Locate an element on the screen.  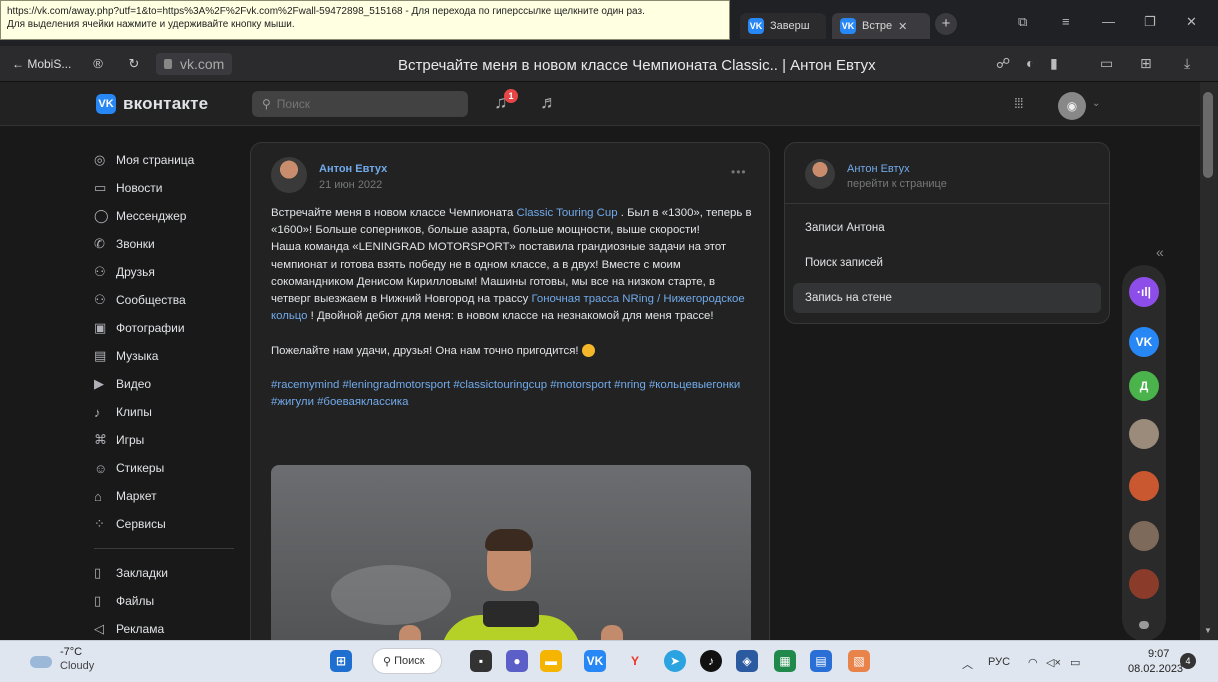
tiktok-icon: ♪ is located at coordinates (711, 661).